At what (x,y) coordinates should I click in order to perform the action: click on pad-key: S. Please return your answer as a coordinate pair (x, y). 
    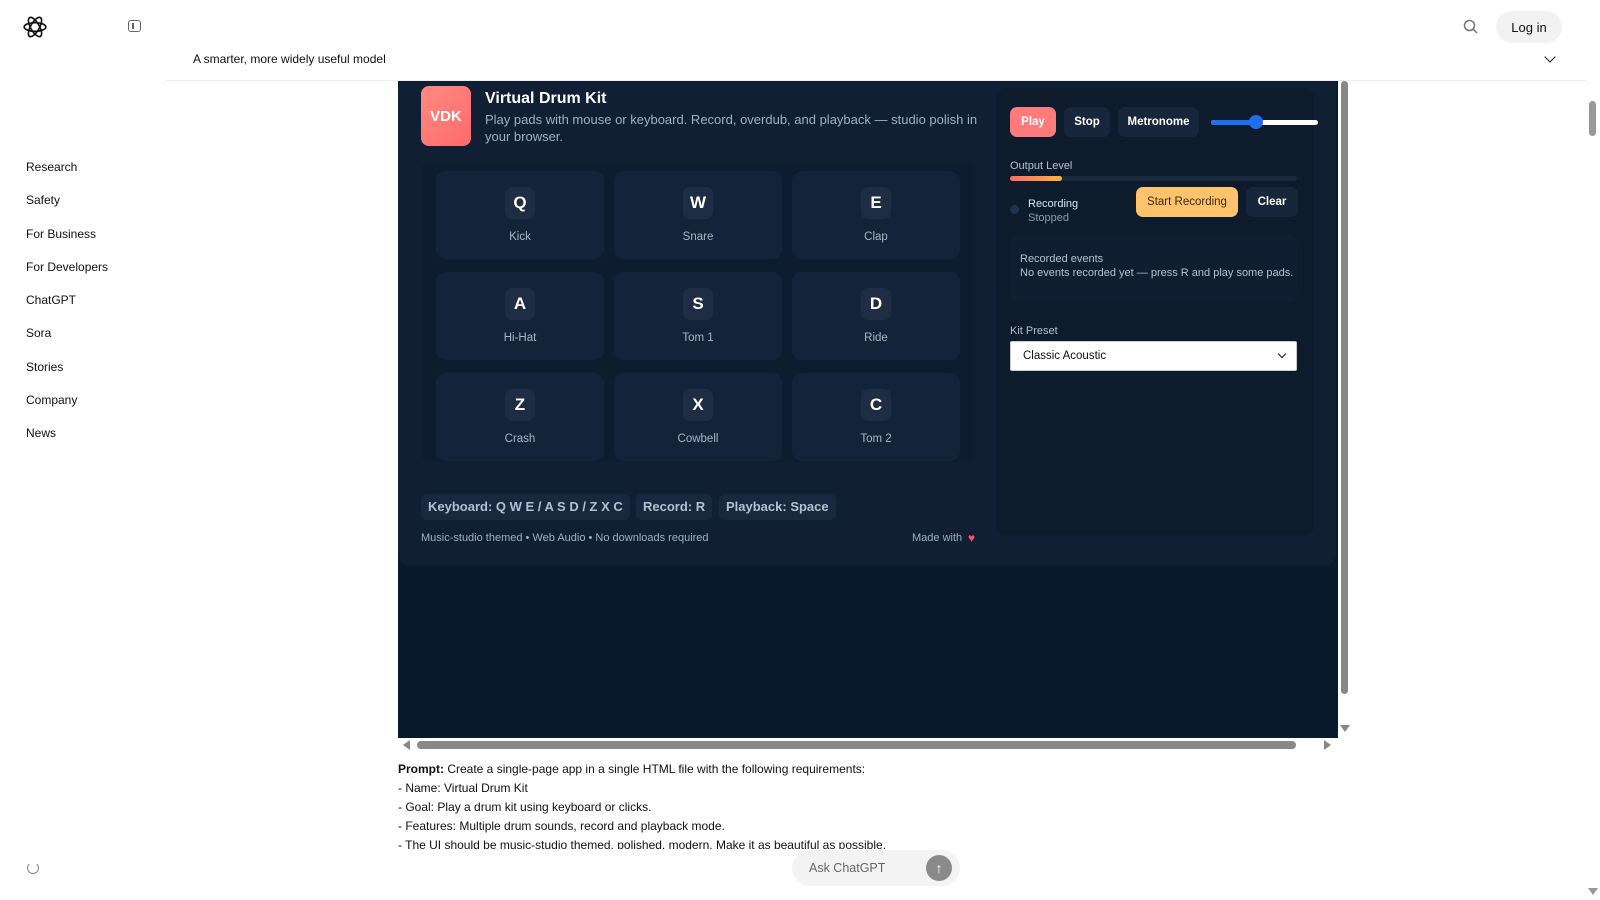
    Looking at the image, I should click on (698, 304).